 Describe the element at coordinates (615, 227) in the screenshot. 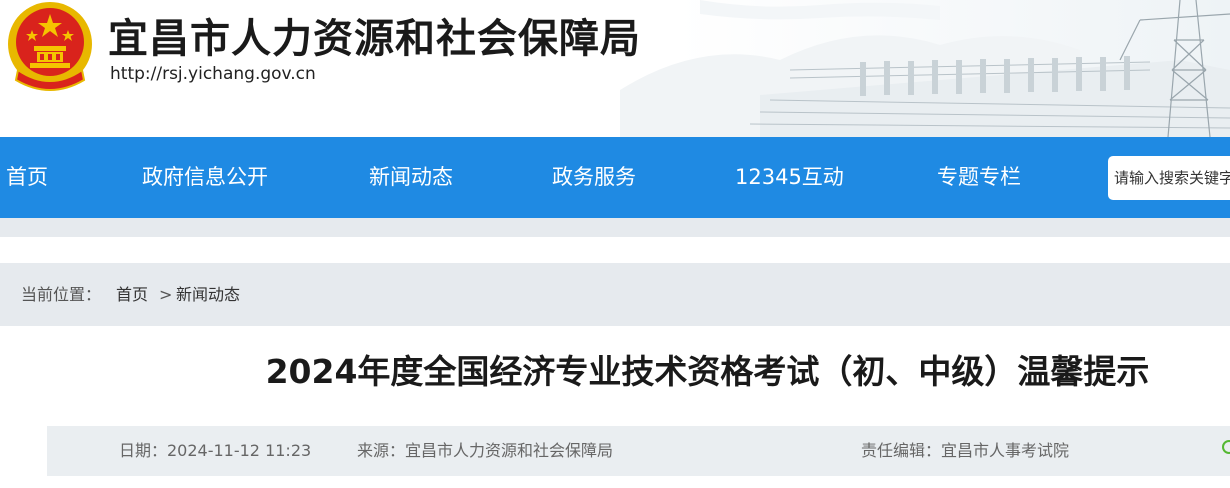

I see `divider-band` at that location.